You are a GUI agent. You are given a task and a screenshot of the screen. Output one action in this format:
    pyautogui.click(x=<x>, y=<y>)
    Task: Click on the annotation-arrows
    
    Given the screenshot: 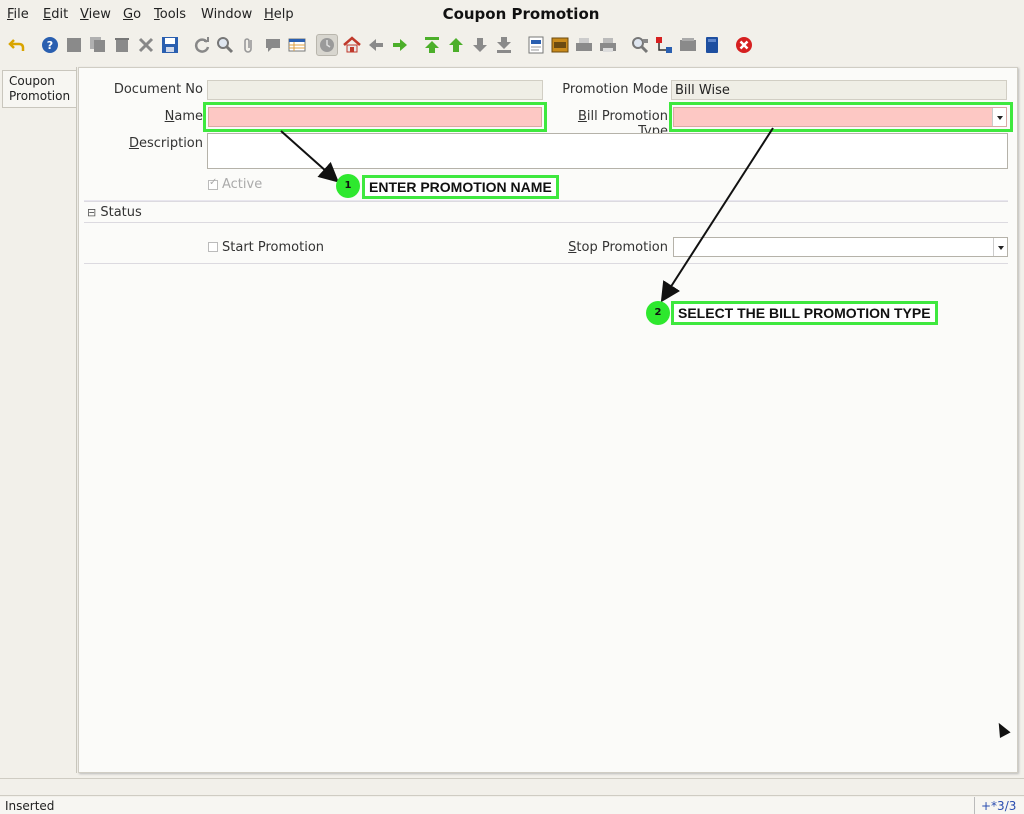 What is the action you would take?
    pyautogui.click(x=527, y=215)
    